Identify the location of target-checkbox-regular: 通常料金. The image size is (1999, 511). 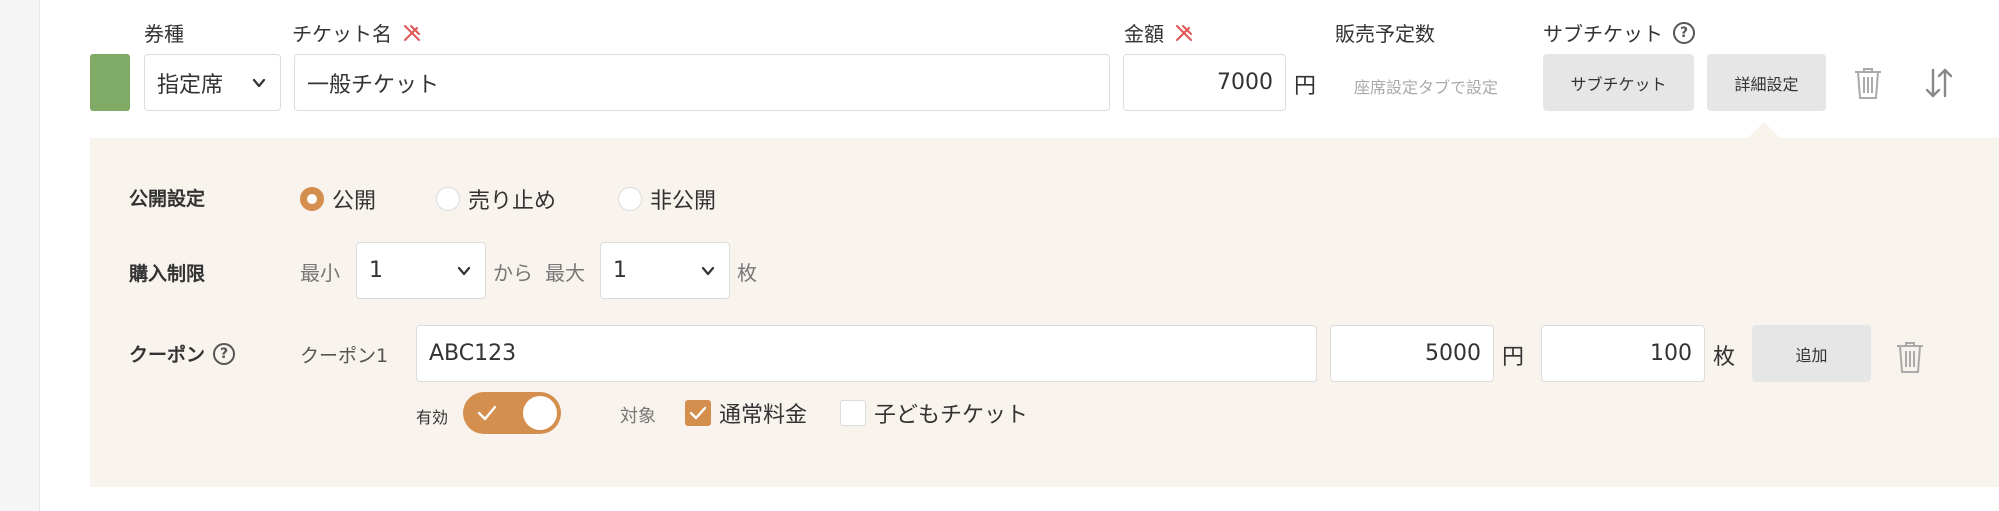
(746, 413).